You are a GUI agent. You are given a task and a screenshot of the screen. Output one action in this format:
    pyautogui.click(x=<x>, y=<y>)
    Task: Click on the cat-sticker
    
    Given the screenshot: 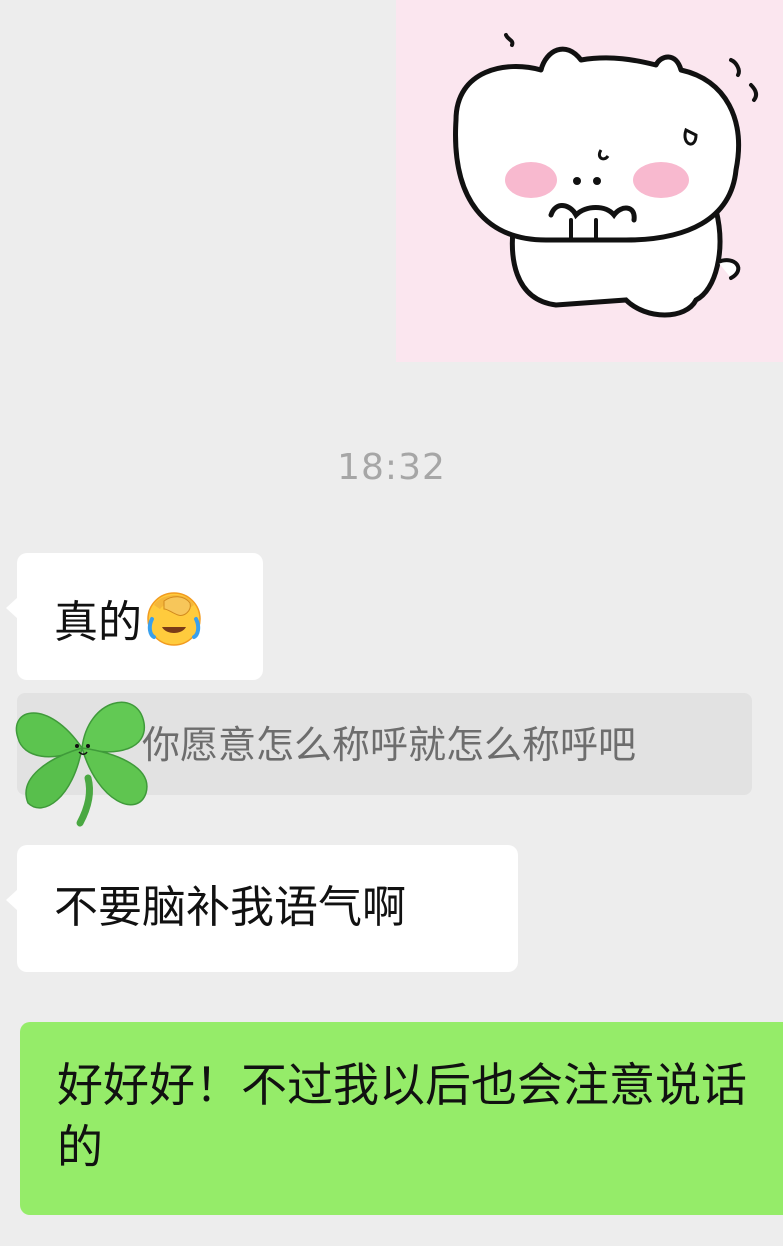 What is the action you would take?
    pyautogui.click(x=589, y=181)
    